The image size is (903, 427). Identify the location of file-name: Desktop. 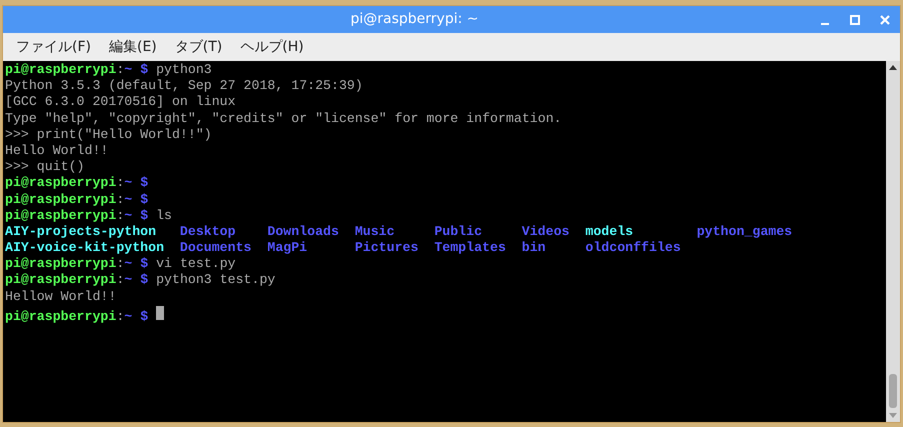
(208, 231).